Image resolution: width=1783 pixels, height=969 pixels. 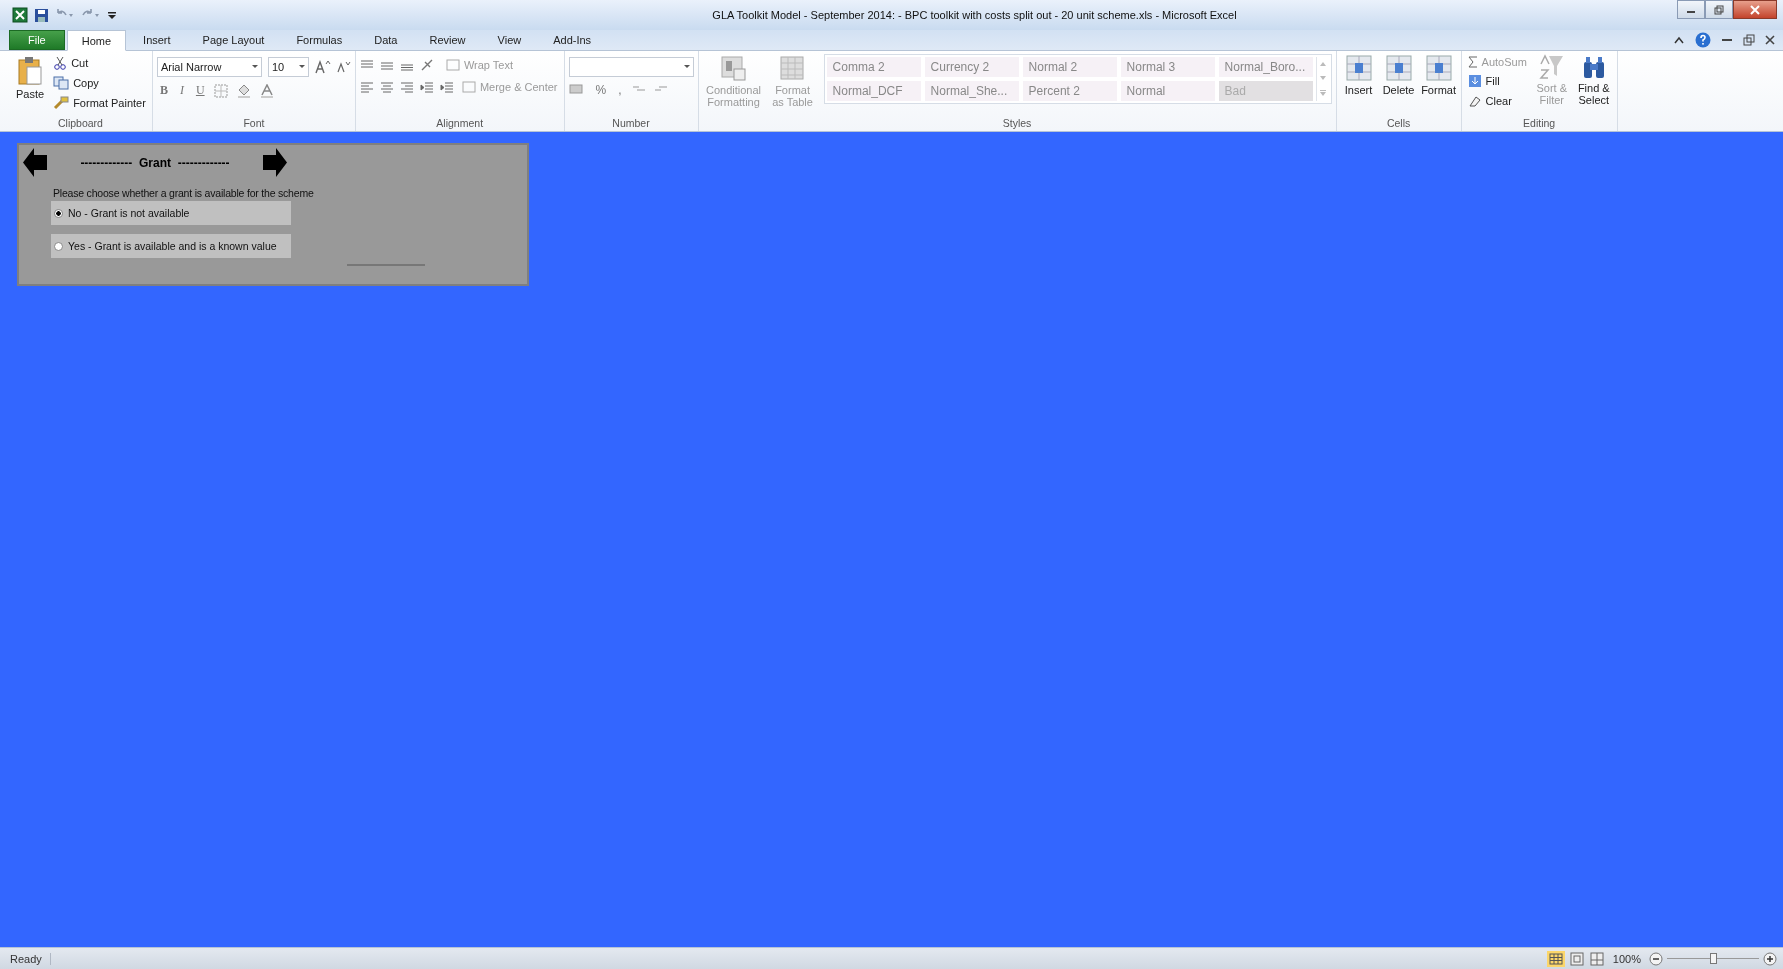 What do you see at coordinates (155, 162) in the screenshot?
I see `panel-title: ------------- Grant -------------` at bounding box center [155, 162].